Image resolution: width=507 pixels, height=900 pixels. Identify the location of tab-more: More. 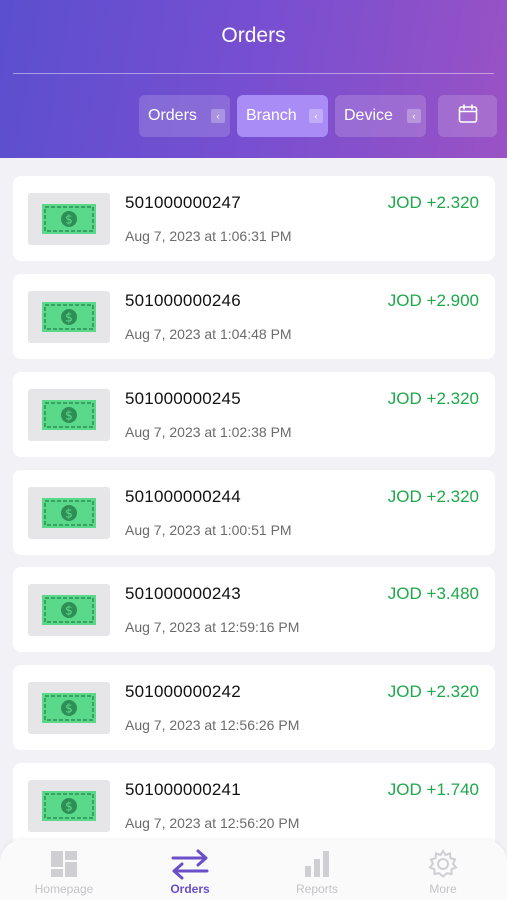
(443, 870).